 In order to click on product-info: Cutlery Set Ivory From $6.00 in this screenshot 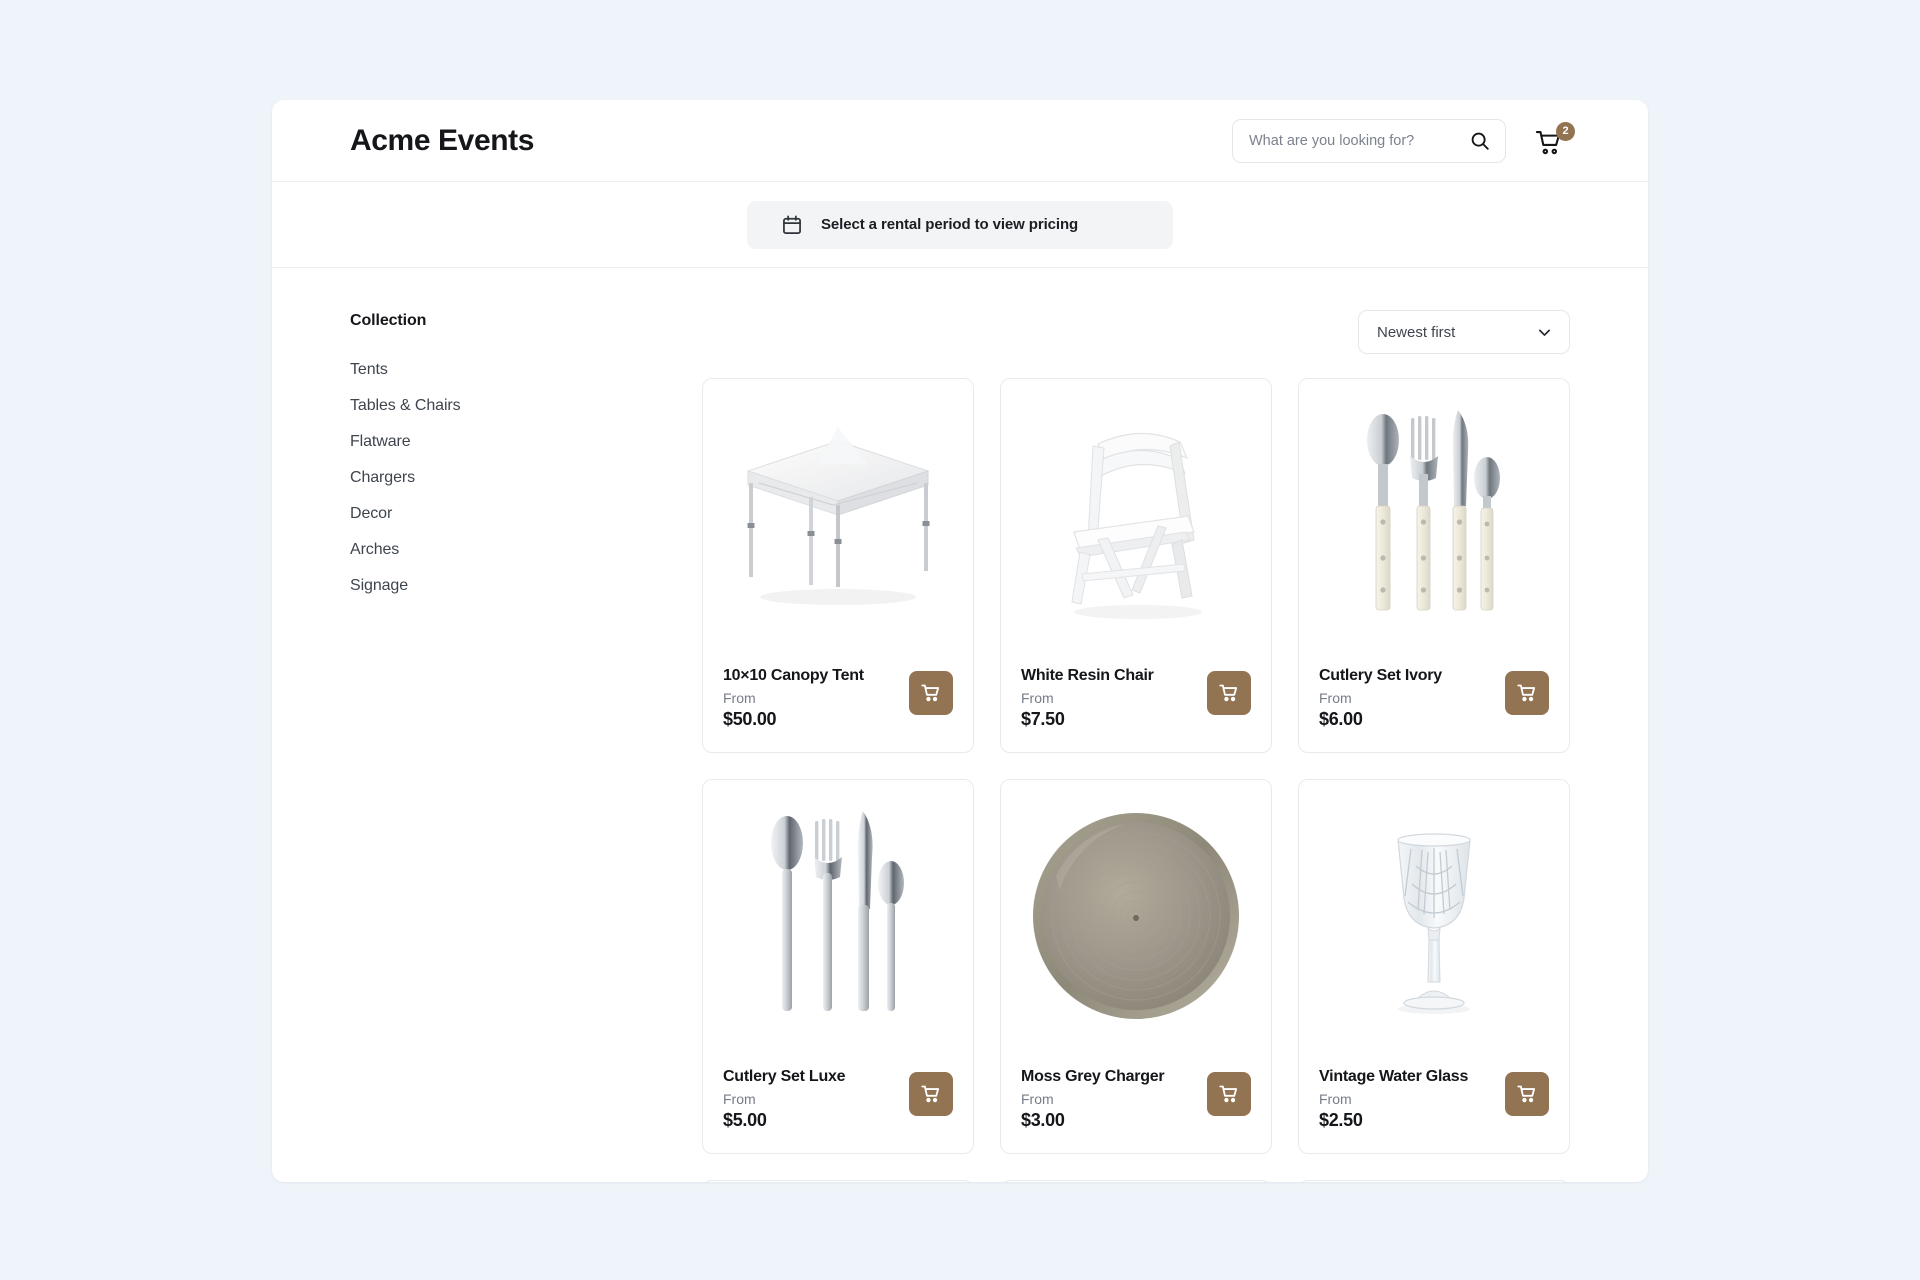, I will do `click(1434, 701)`.